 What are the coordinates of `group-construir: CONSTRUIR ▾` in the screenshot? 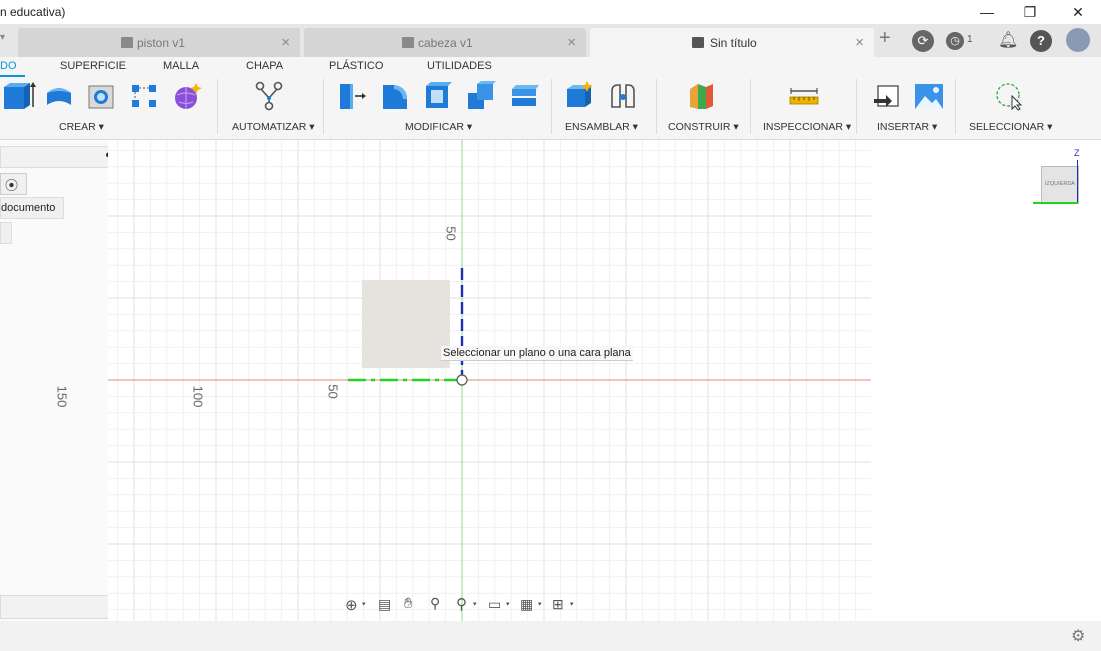 It's located at (703, 127).